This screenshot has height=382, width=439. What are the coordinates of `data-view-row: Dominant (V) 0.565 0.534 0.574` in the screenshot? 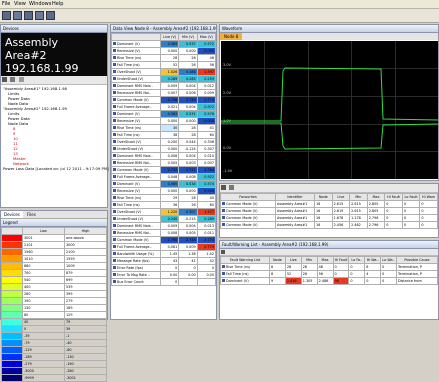 It's located at (163, 184).